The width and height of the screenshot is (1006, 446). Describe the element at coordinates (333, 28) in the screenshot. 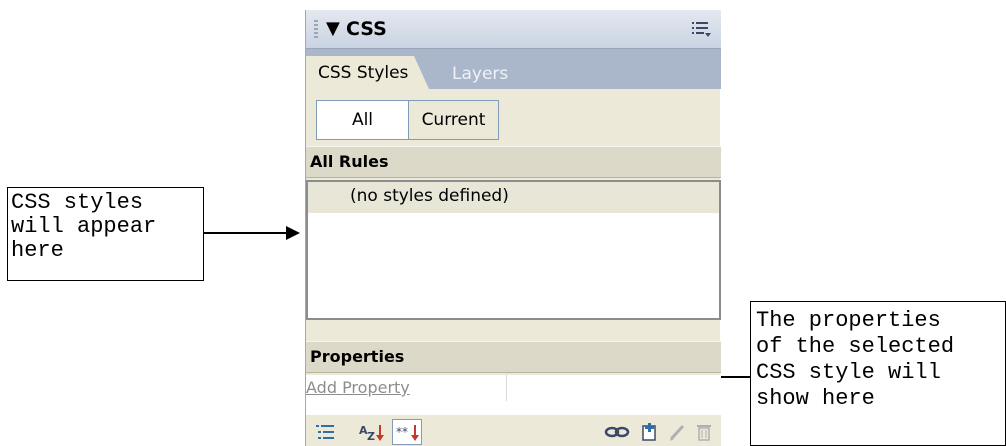

I see `collapse-triangle-icon: ▼` at that location.